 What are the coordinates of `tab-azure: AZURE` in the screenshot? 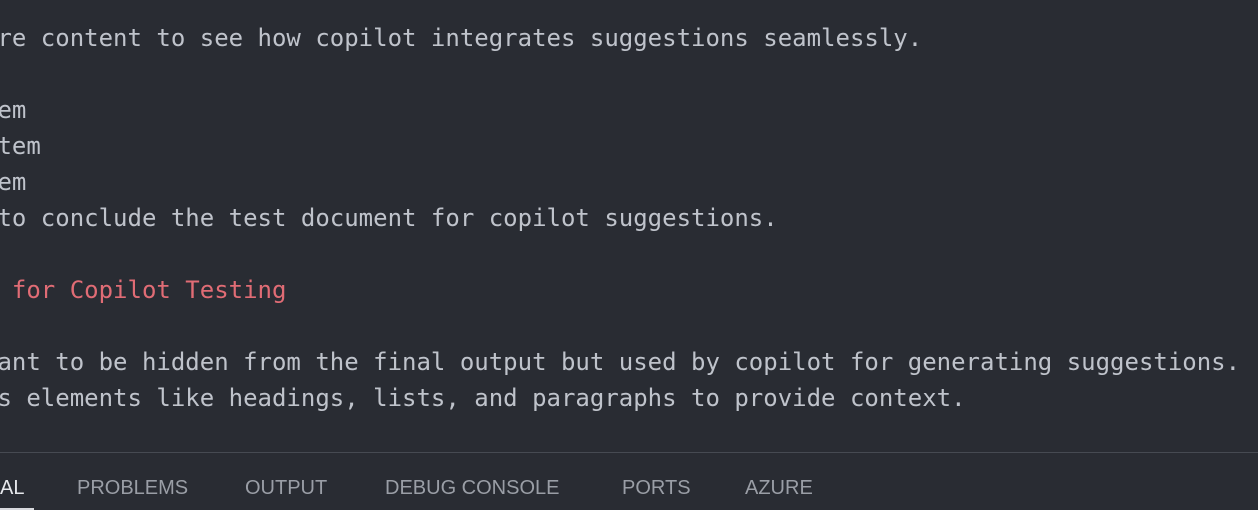 It's located at (779, 488).